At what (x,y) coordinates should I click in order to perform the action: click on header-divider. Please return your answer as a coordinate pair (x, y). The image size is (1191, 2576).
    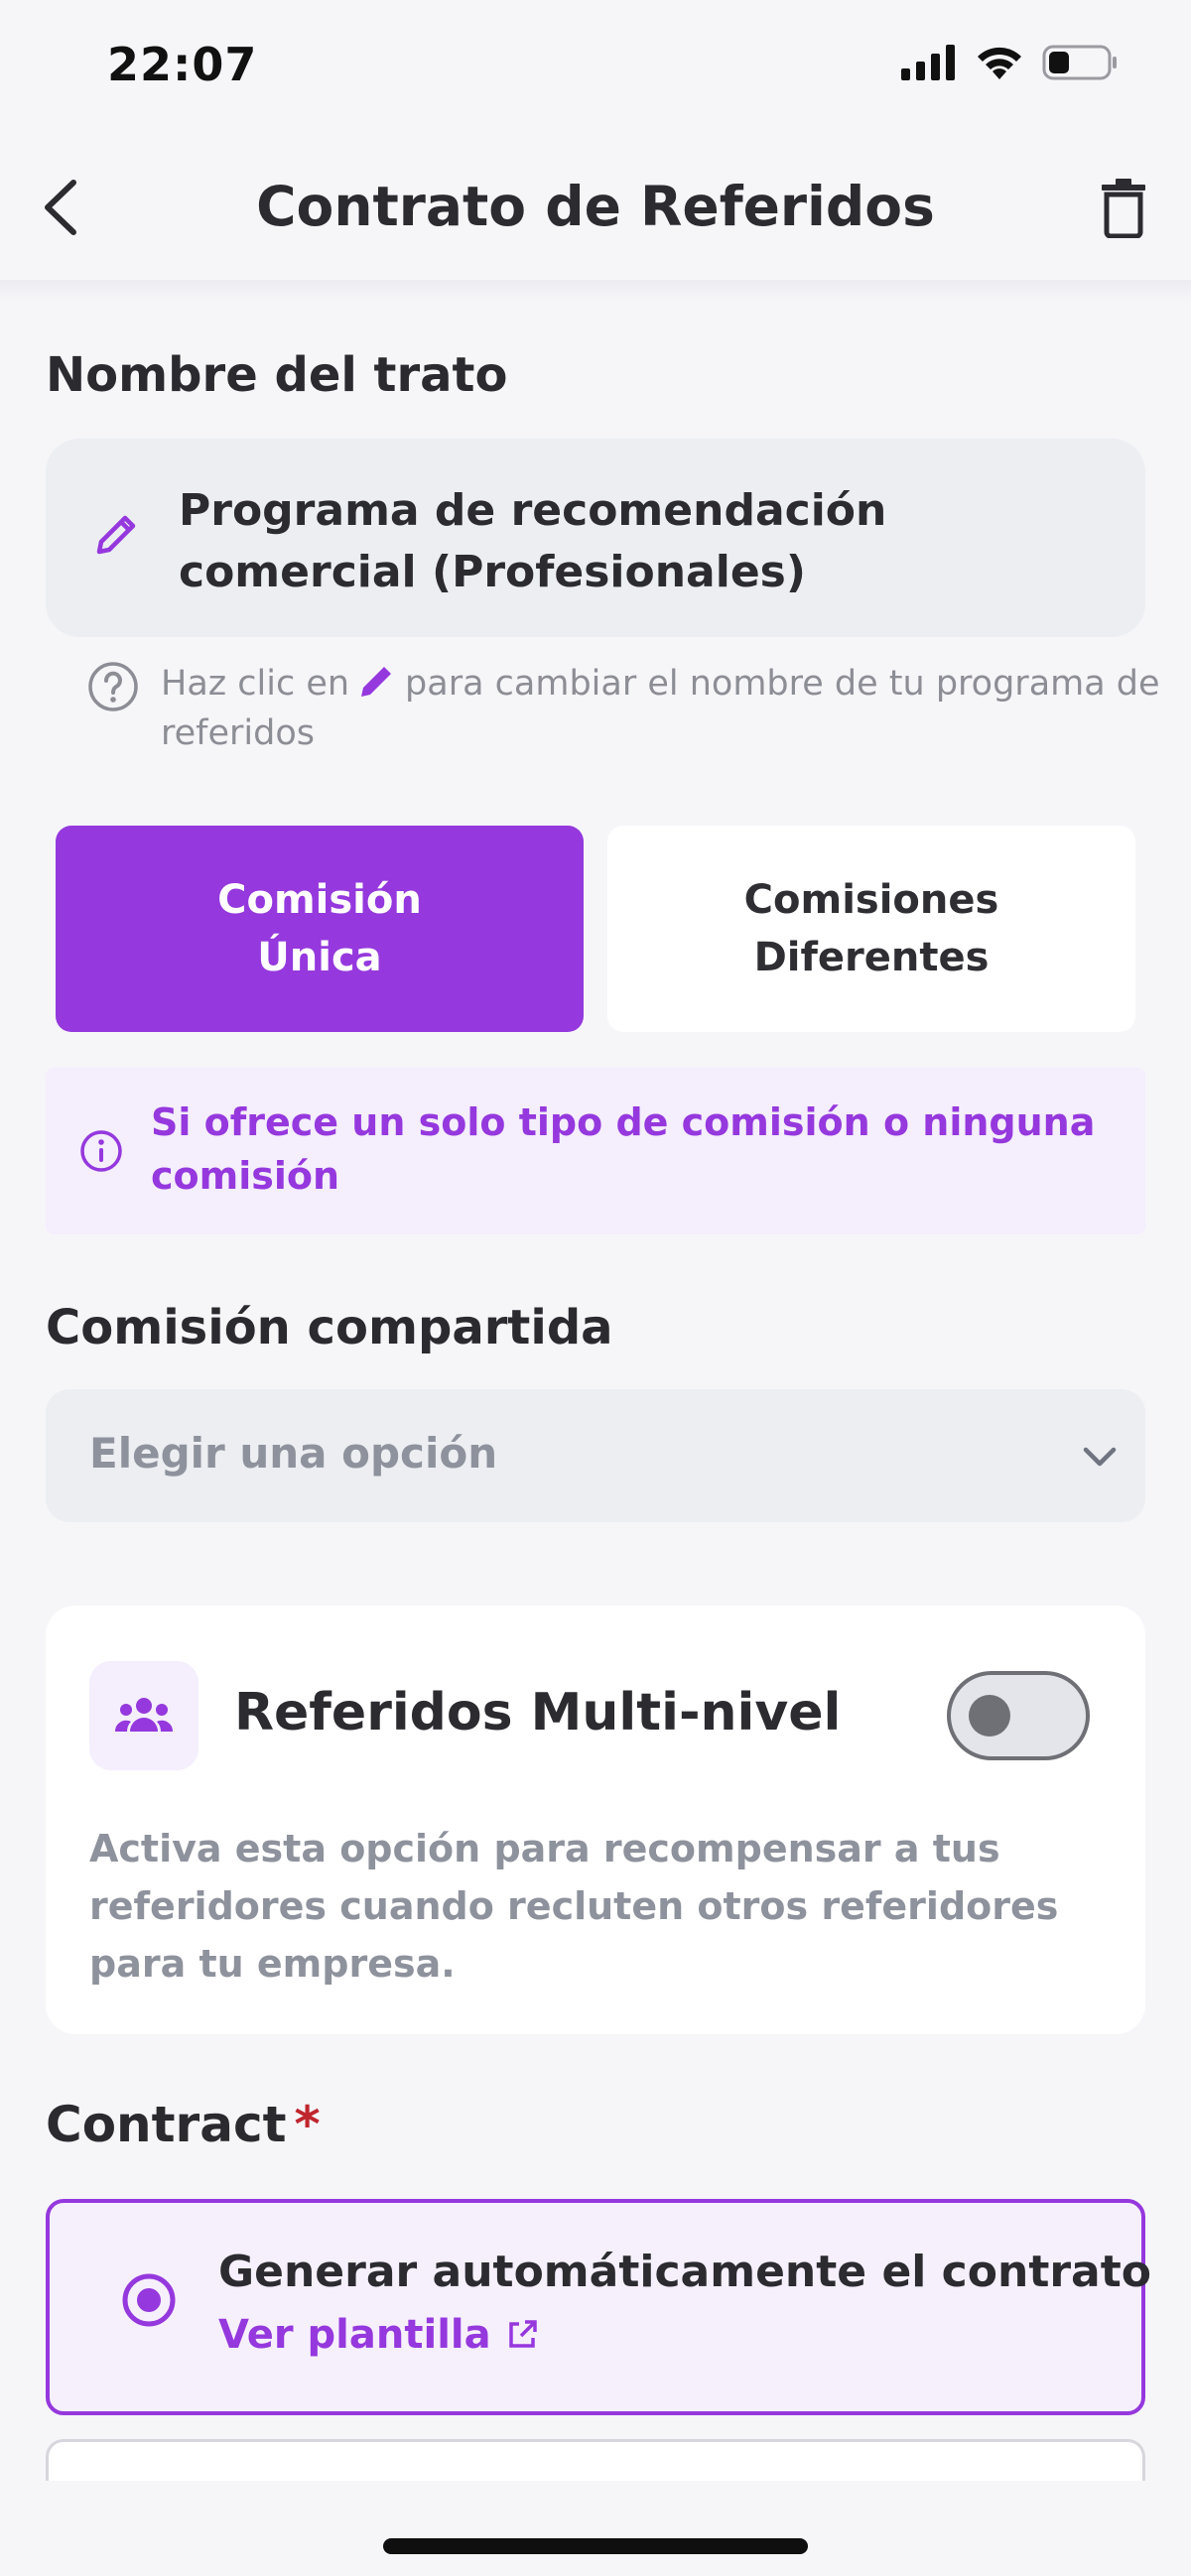
    Looking at the image, I should click on (595, 291).